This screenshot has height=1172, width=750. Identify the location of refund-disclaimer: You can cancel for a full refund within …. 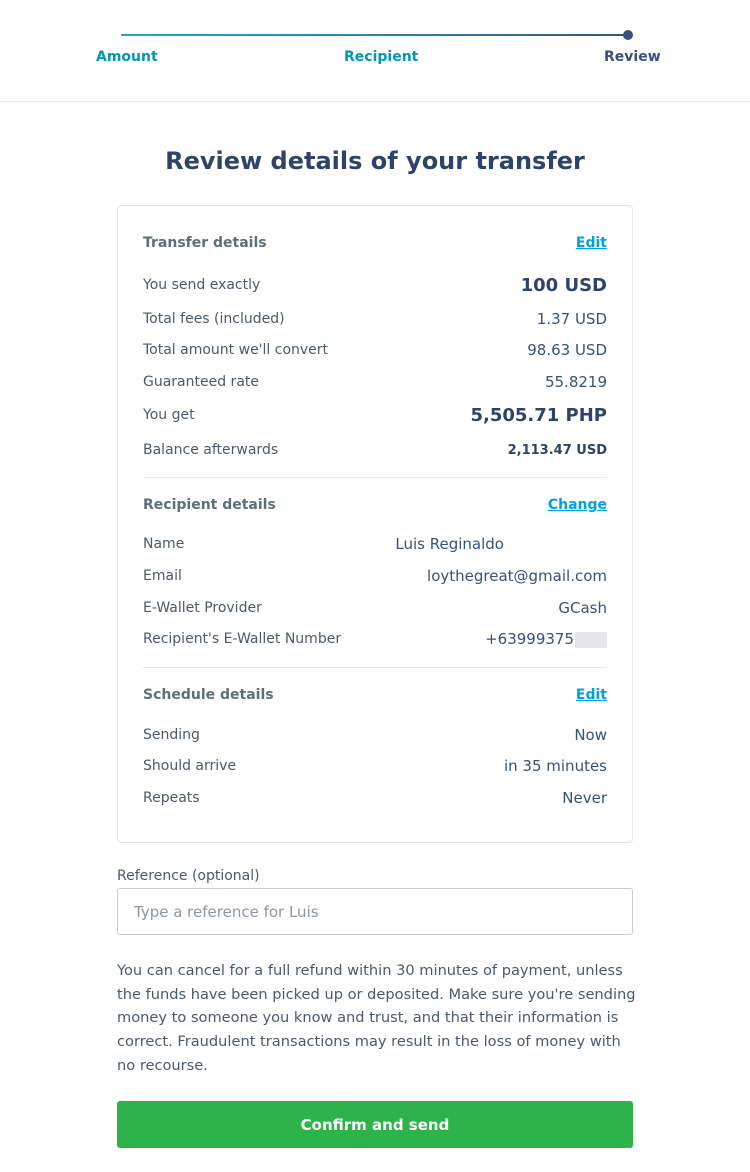
(376, 1018).